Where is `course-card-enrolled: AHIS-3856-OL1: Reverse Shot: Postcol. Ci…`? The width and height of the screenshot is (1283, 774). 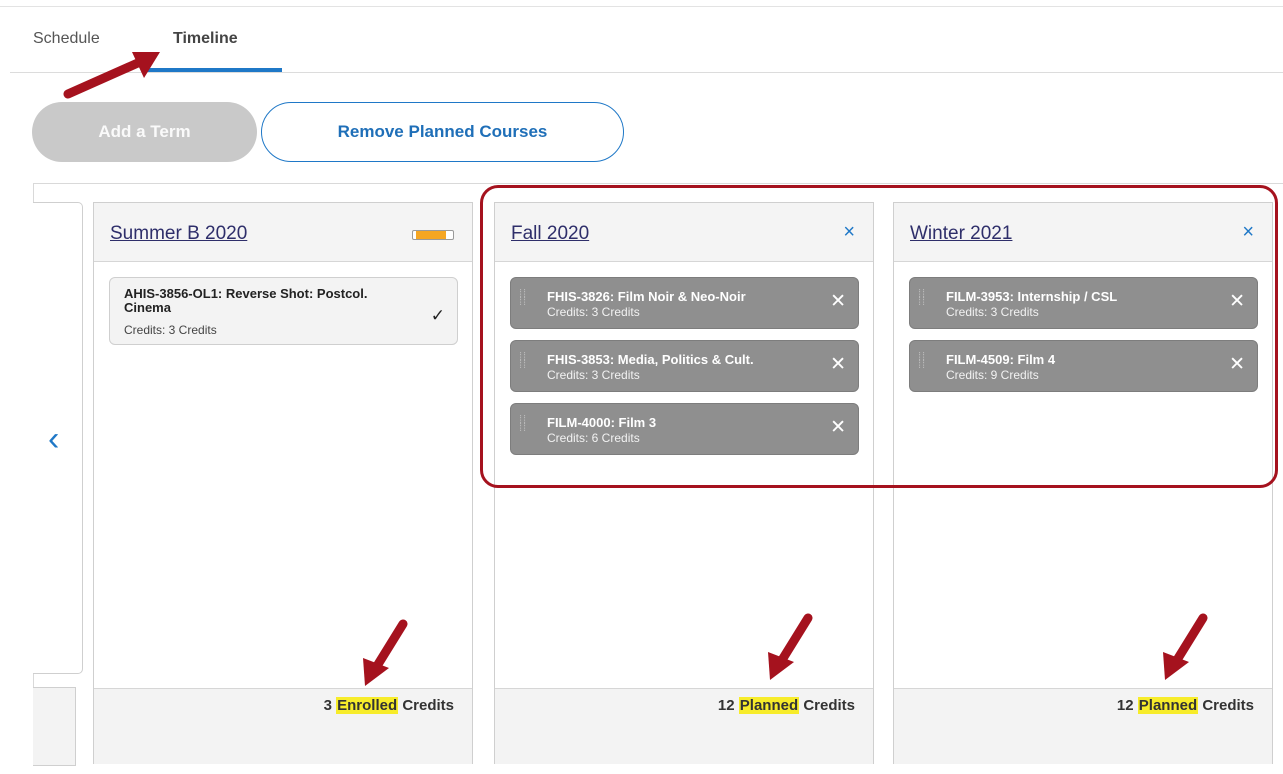
course-card-enrolled: AHIS-3856-OL1: Reverse Shot: Postcol. Ci… is located at coordinates (283, 311).